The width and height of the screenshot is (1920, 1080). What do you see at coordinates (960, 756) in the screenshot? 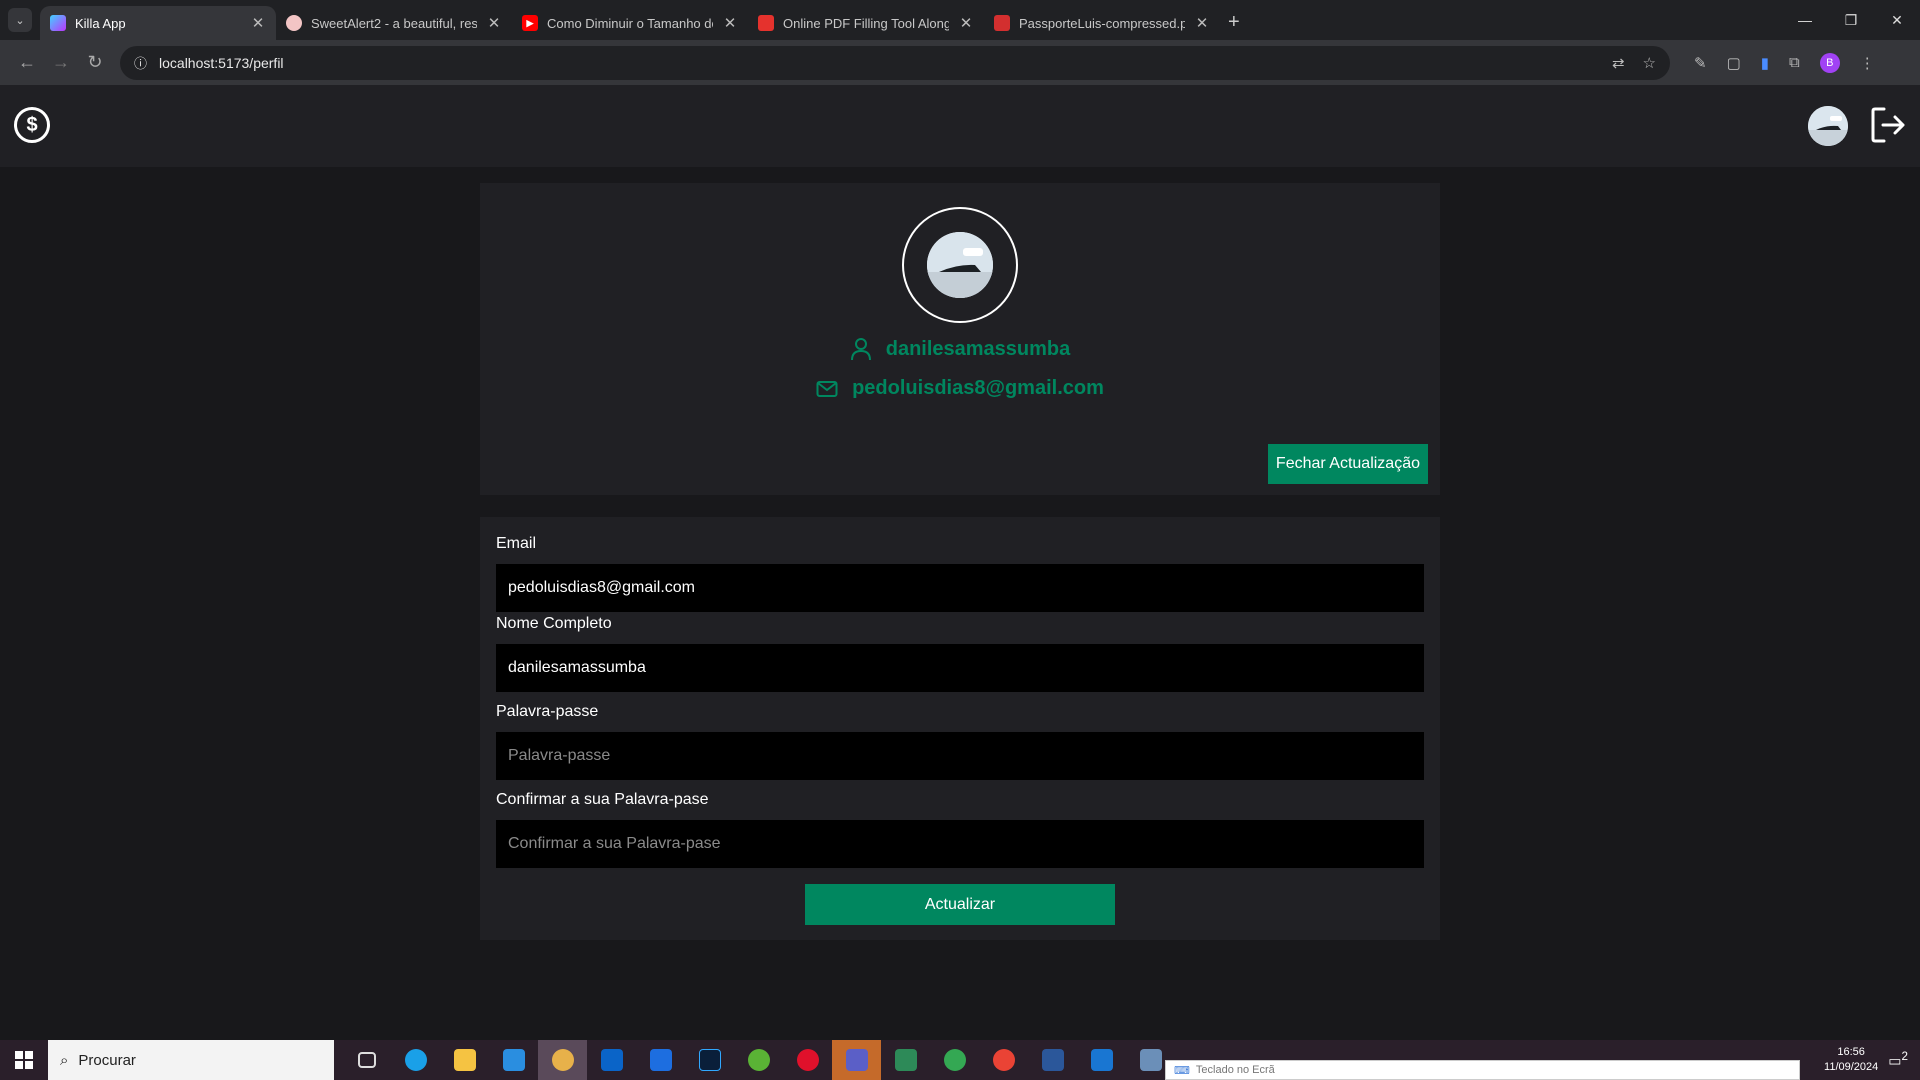
I see `password-field` at bounding box center [960, 756].